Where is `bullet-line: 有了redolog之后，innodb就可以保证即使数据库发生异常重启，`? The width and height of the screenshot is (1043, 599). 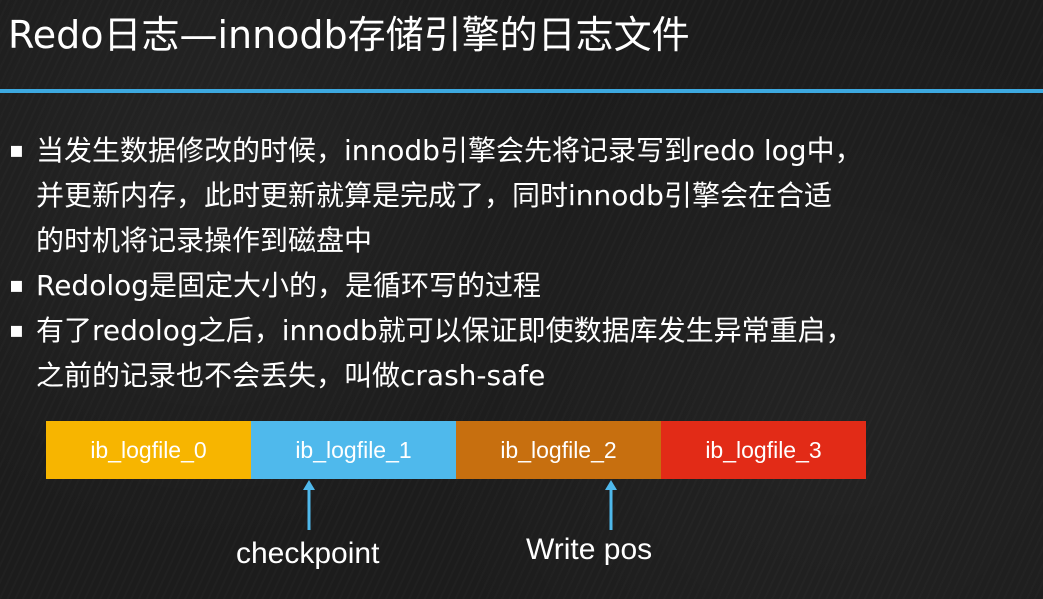
bullet-line: 有了redolog之后，innodb就可以保证即使数据库发生异常重启， is located at coordinates (445, 330).